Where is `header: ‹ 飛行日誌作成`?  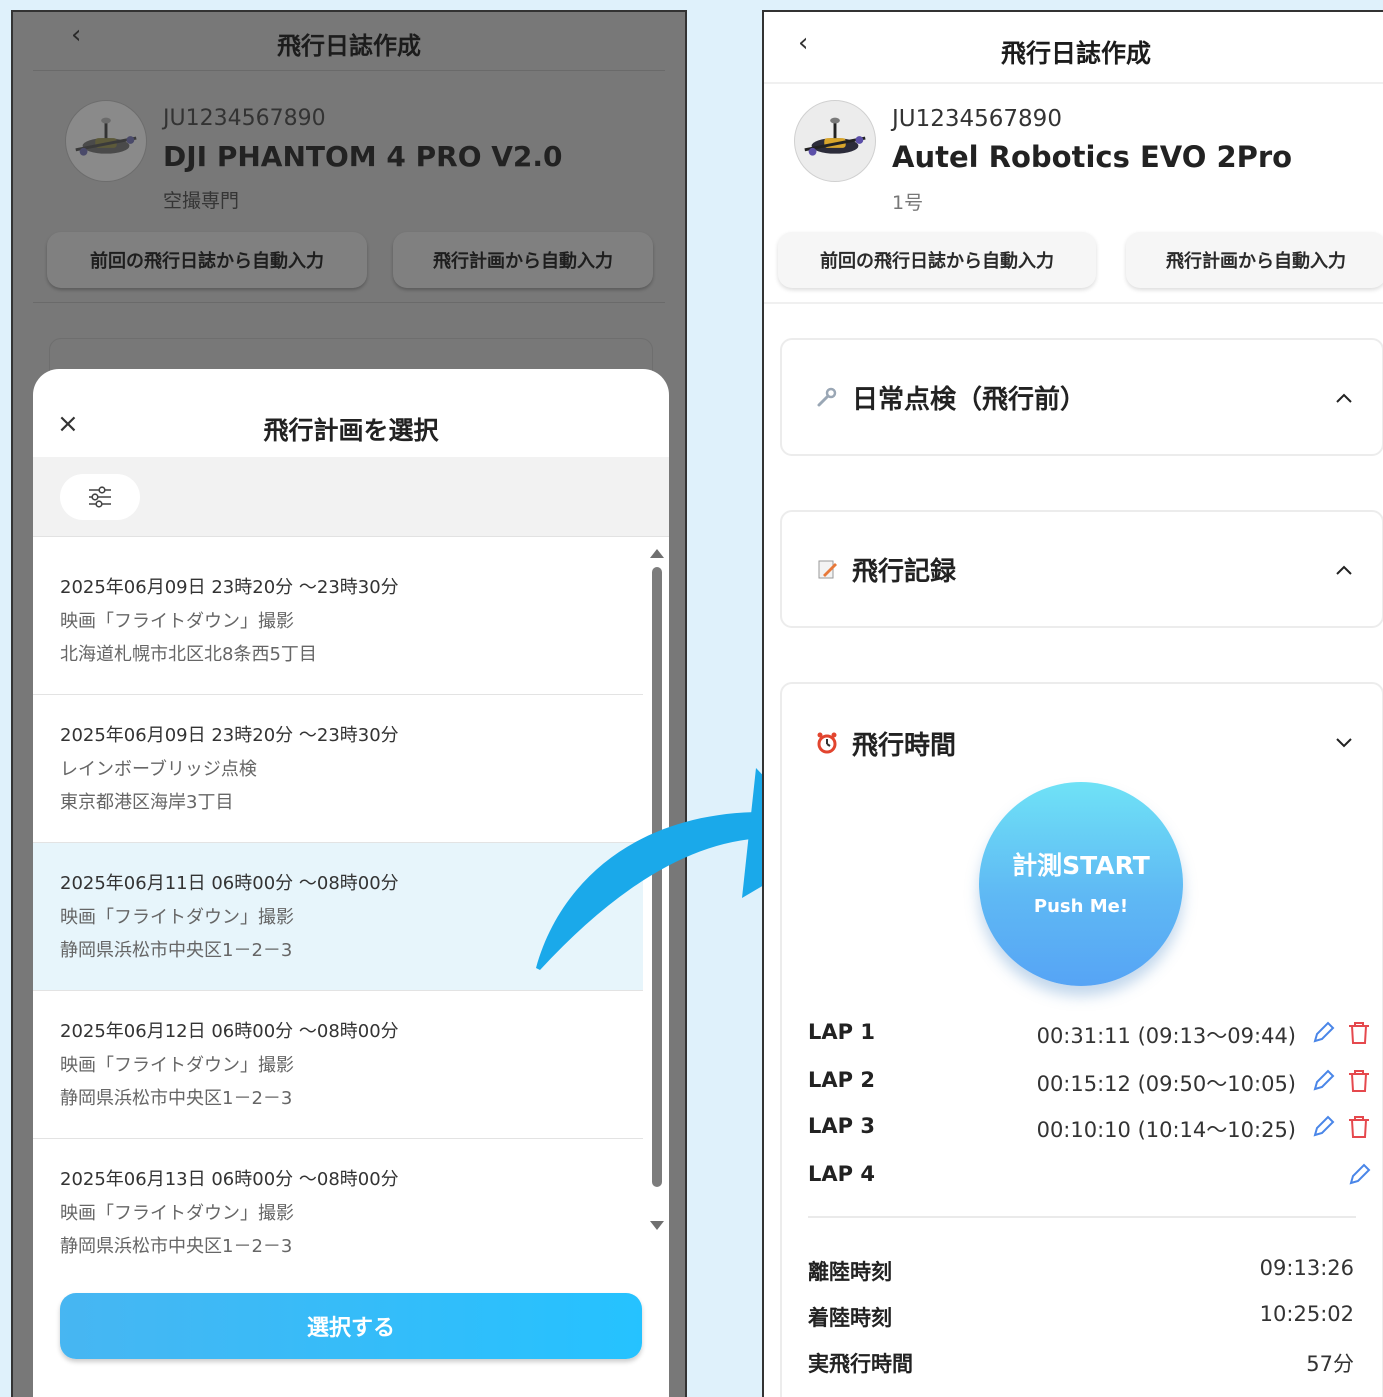 header: ‹ 飛行日誌作成 is located at coordinates (349, 41).